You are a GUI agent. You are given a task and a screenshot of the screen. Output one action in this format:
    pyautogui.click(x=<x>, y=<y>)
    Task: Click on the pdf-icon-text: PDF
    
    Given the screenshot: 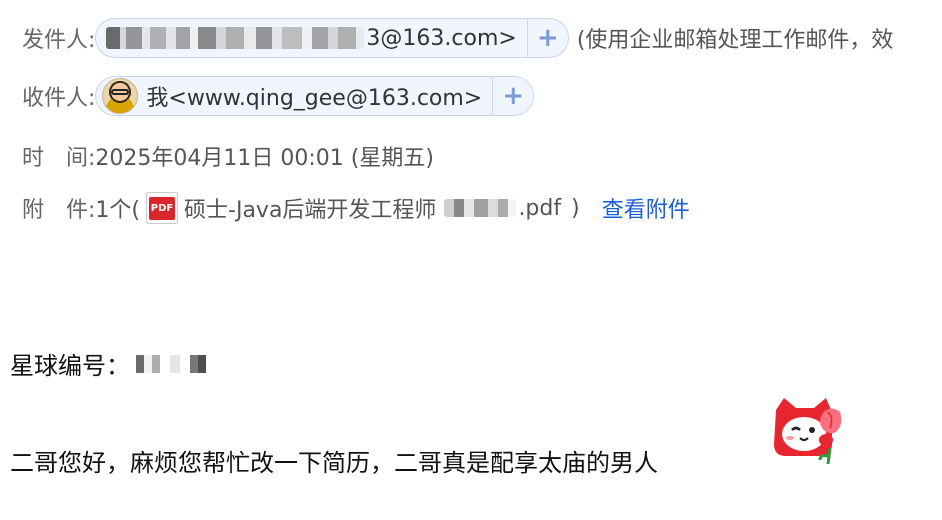 What is the action you would take?
    pyautogui.click(x=162, y=208)
    